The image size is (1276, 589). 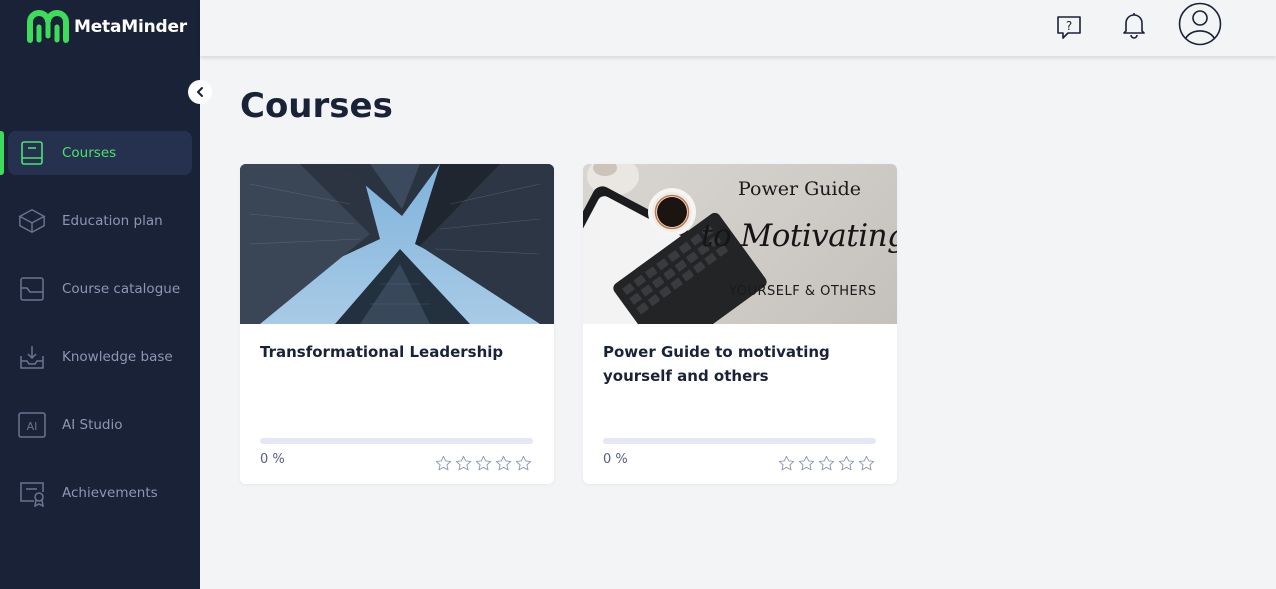 What do you see at coordinates (32, 493) in the screenshot?
I see `certificate-icon` at bounding box center [32, 493].